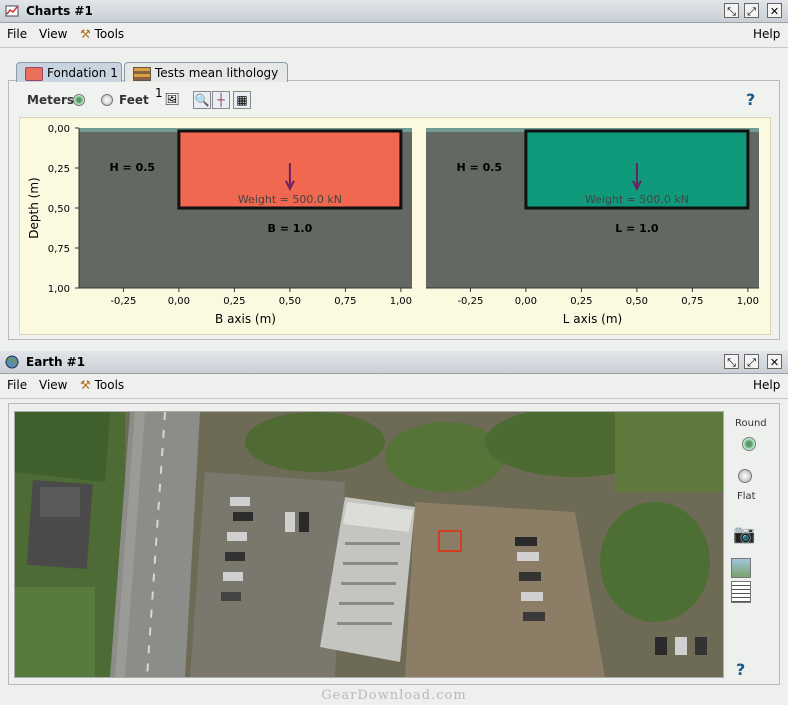  I want to click on y-tick-label: 0,00, so click(59, 129).